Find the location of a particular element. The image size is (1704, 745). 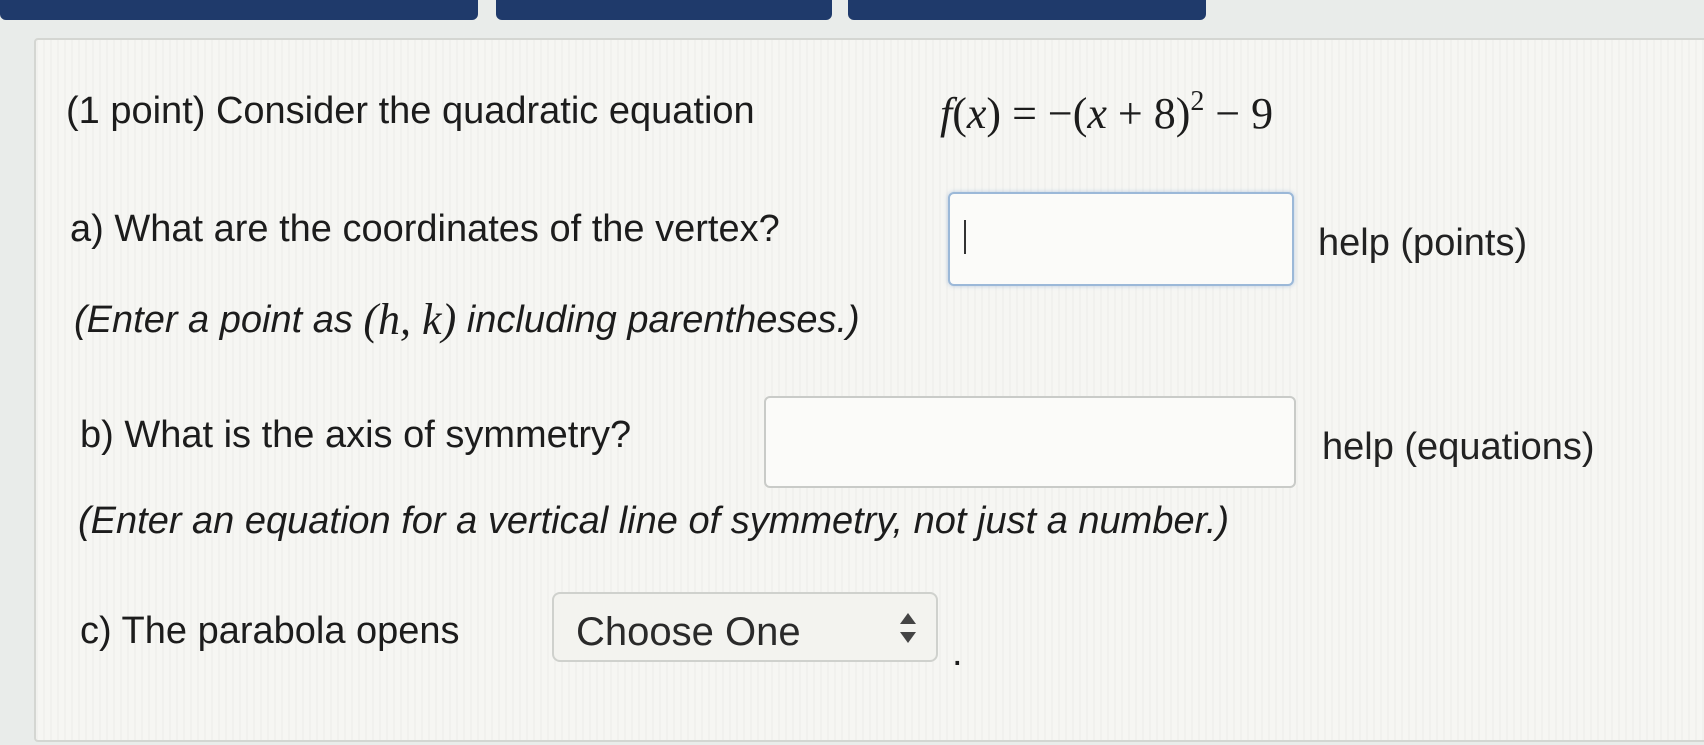

eq-minus: − 9 is located at coordinates (1239, 113).